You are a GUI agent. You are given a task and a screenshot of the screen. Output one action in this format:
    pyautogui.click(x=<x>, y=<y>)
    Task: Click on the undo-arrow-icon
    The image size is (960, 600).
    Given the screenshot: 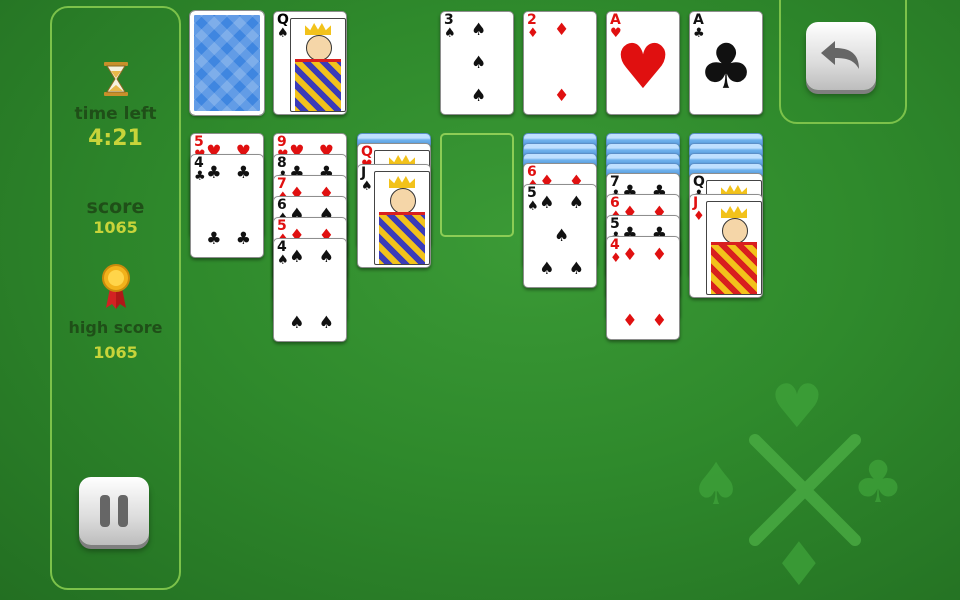 What is the action you would take?
    pyautogui.click(x=840, y=55)
    